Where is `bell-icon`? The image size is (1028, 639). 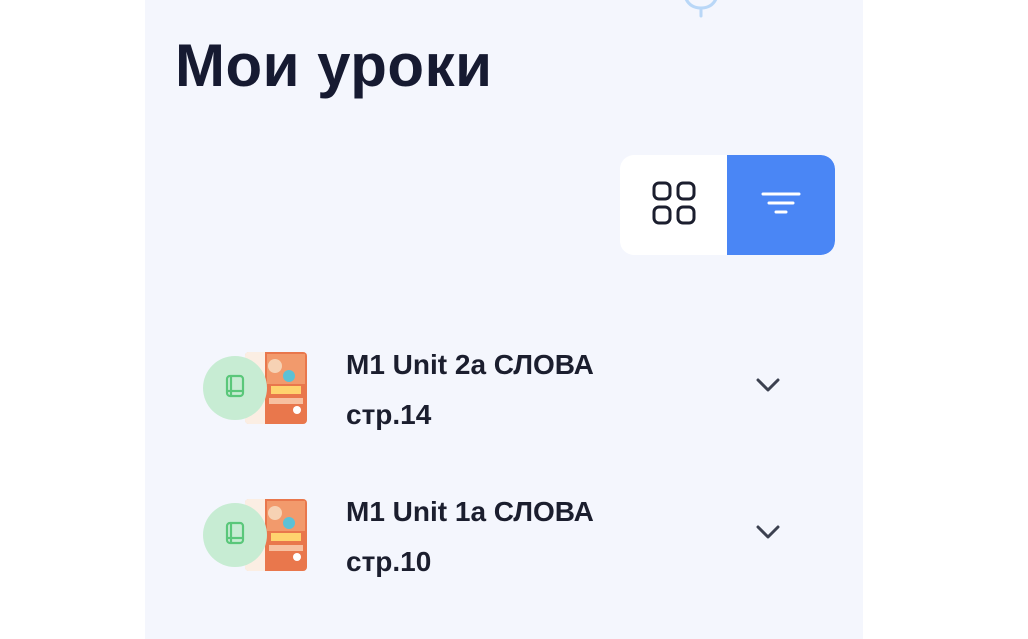 bell-icon is located at coordinates (701, 9).